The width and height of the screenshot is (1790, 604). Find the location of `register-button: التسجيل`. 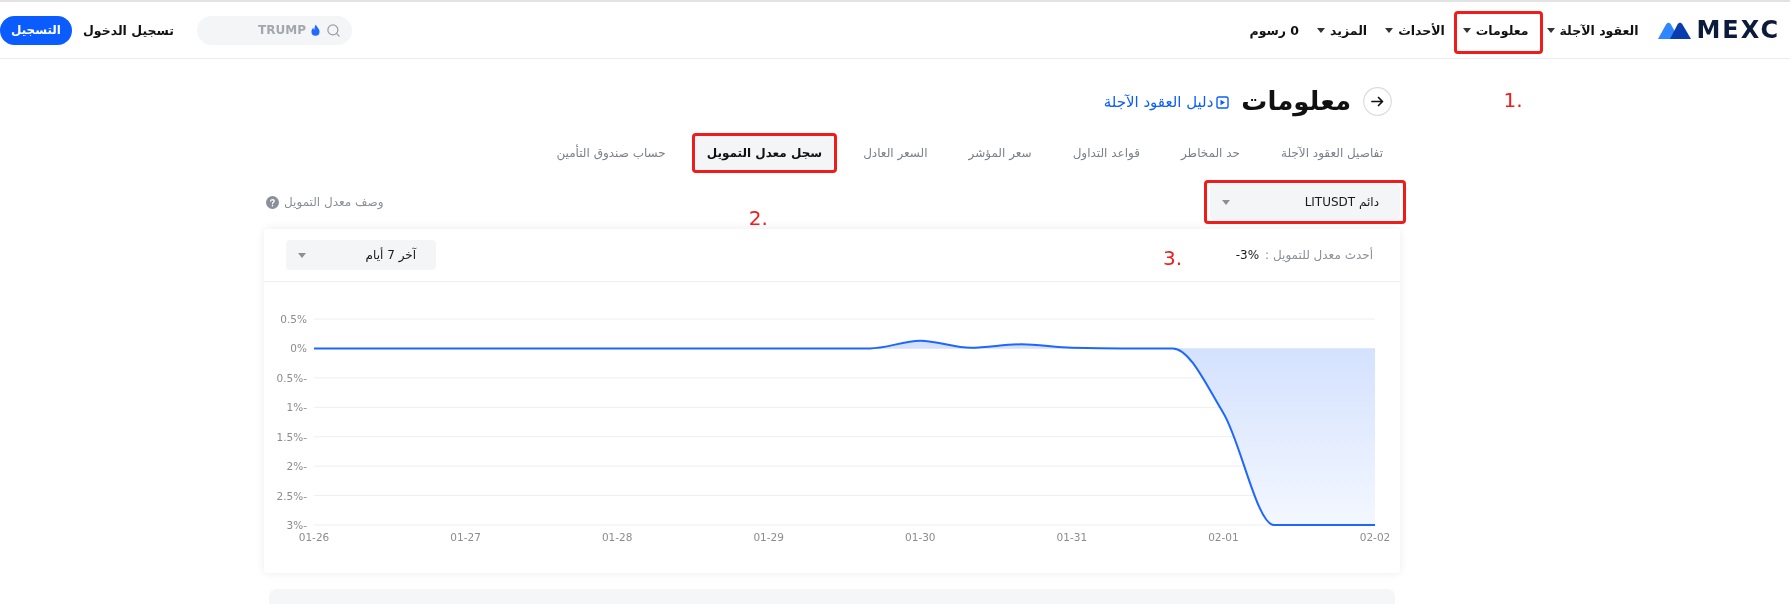

register-button: التسجيل is located at coordinates (36, 30).